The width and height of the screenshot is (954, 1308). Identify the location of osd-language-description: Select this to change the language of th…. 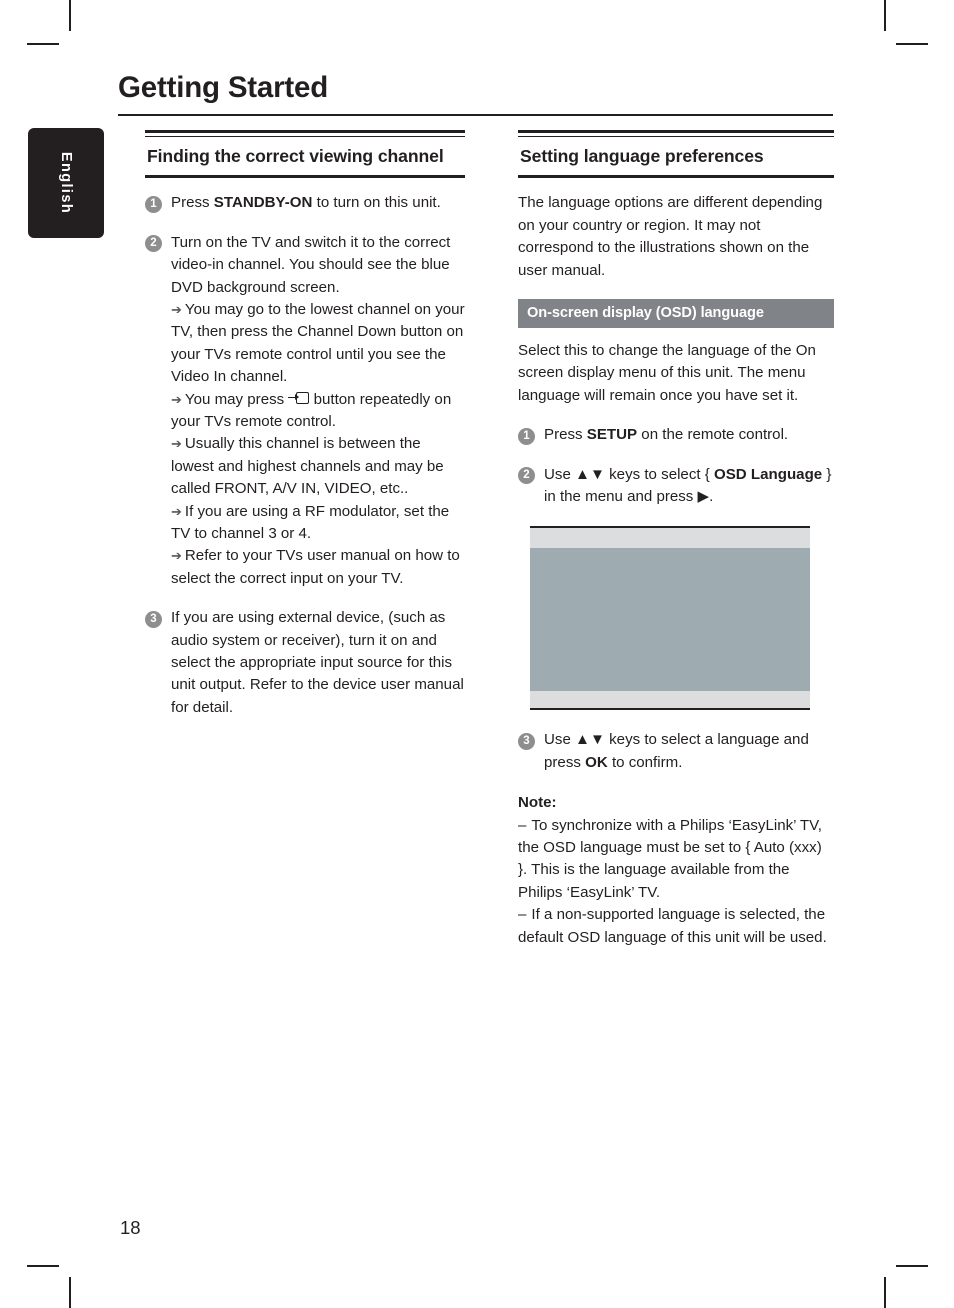
(667, 372).